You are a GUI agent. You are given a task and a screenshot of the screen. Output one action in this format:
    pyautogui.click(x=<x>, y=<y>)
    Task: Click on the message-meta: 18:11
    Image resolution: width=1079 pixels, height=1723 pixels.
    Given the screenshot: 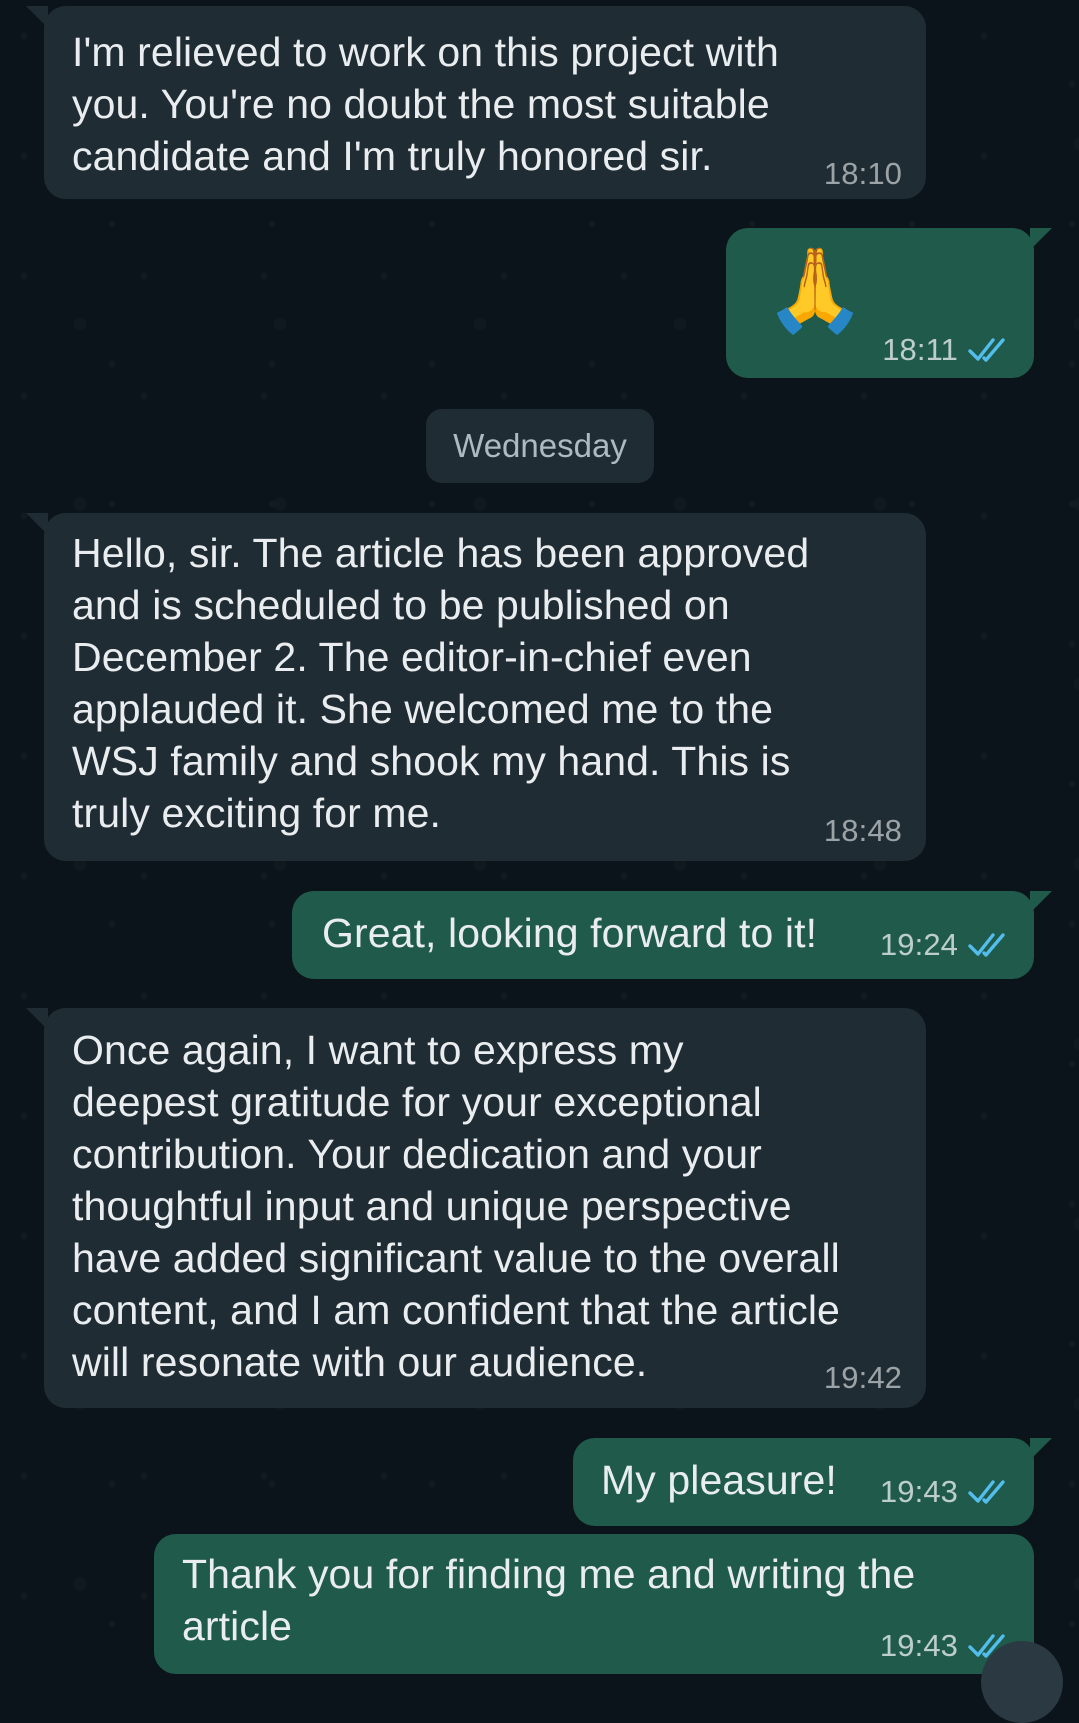 What is the action you would take?
    pyautogui.click(x=947, y=350)
    